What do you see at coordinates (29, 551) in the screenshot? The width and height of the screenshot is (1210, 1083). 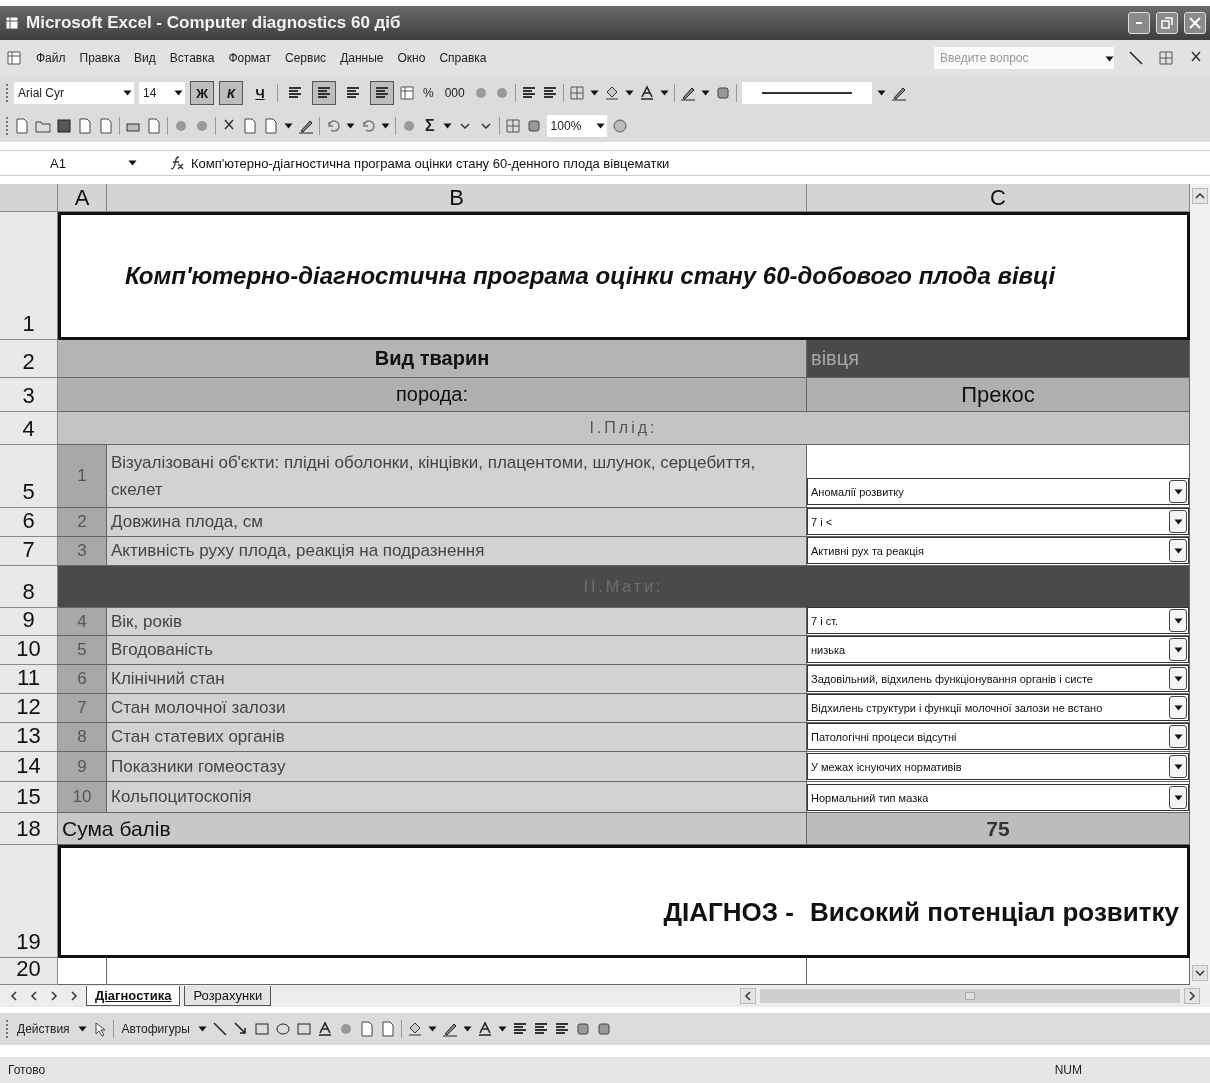 I see `row-header: 7` at bounding box center [29, 551].